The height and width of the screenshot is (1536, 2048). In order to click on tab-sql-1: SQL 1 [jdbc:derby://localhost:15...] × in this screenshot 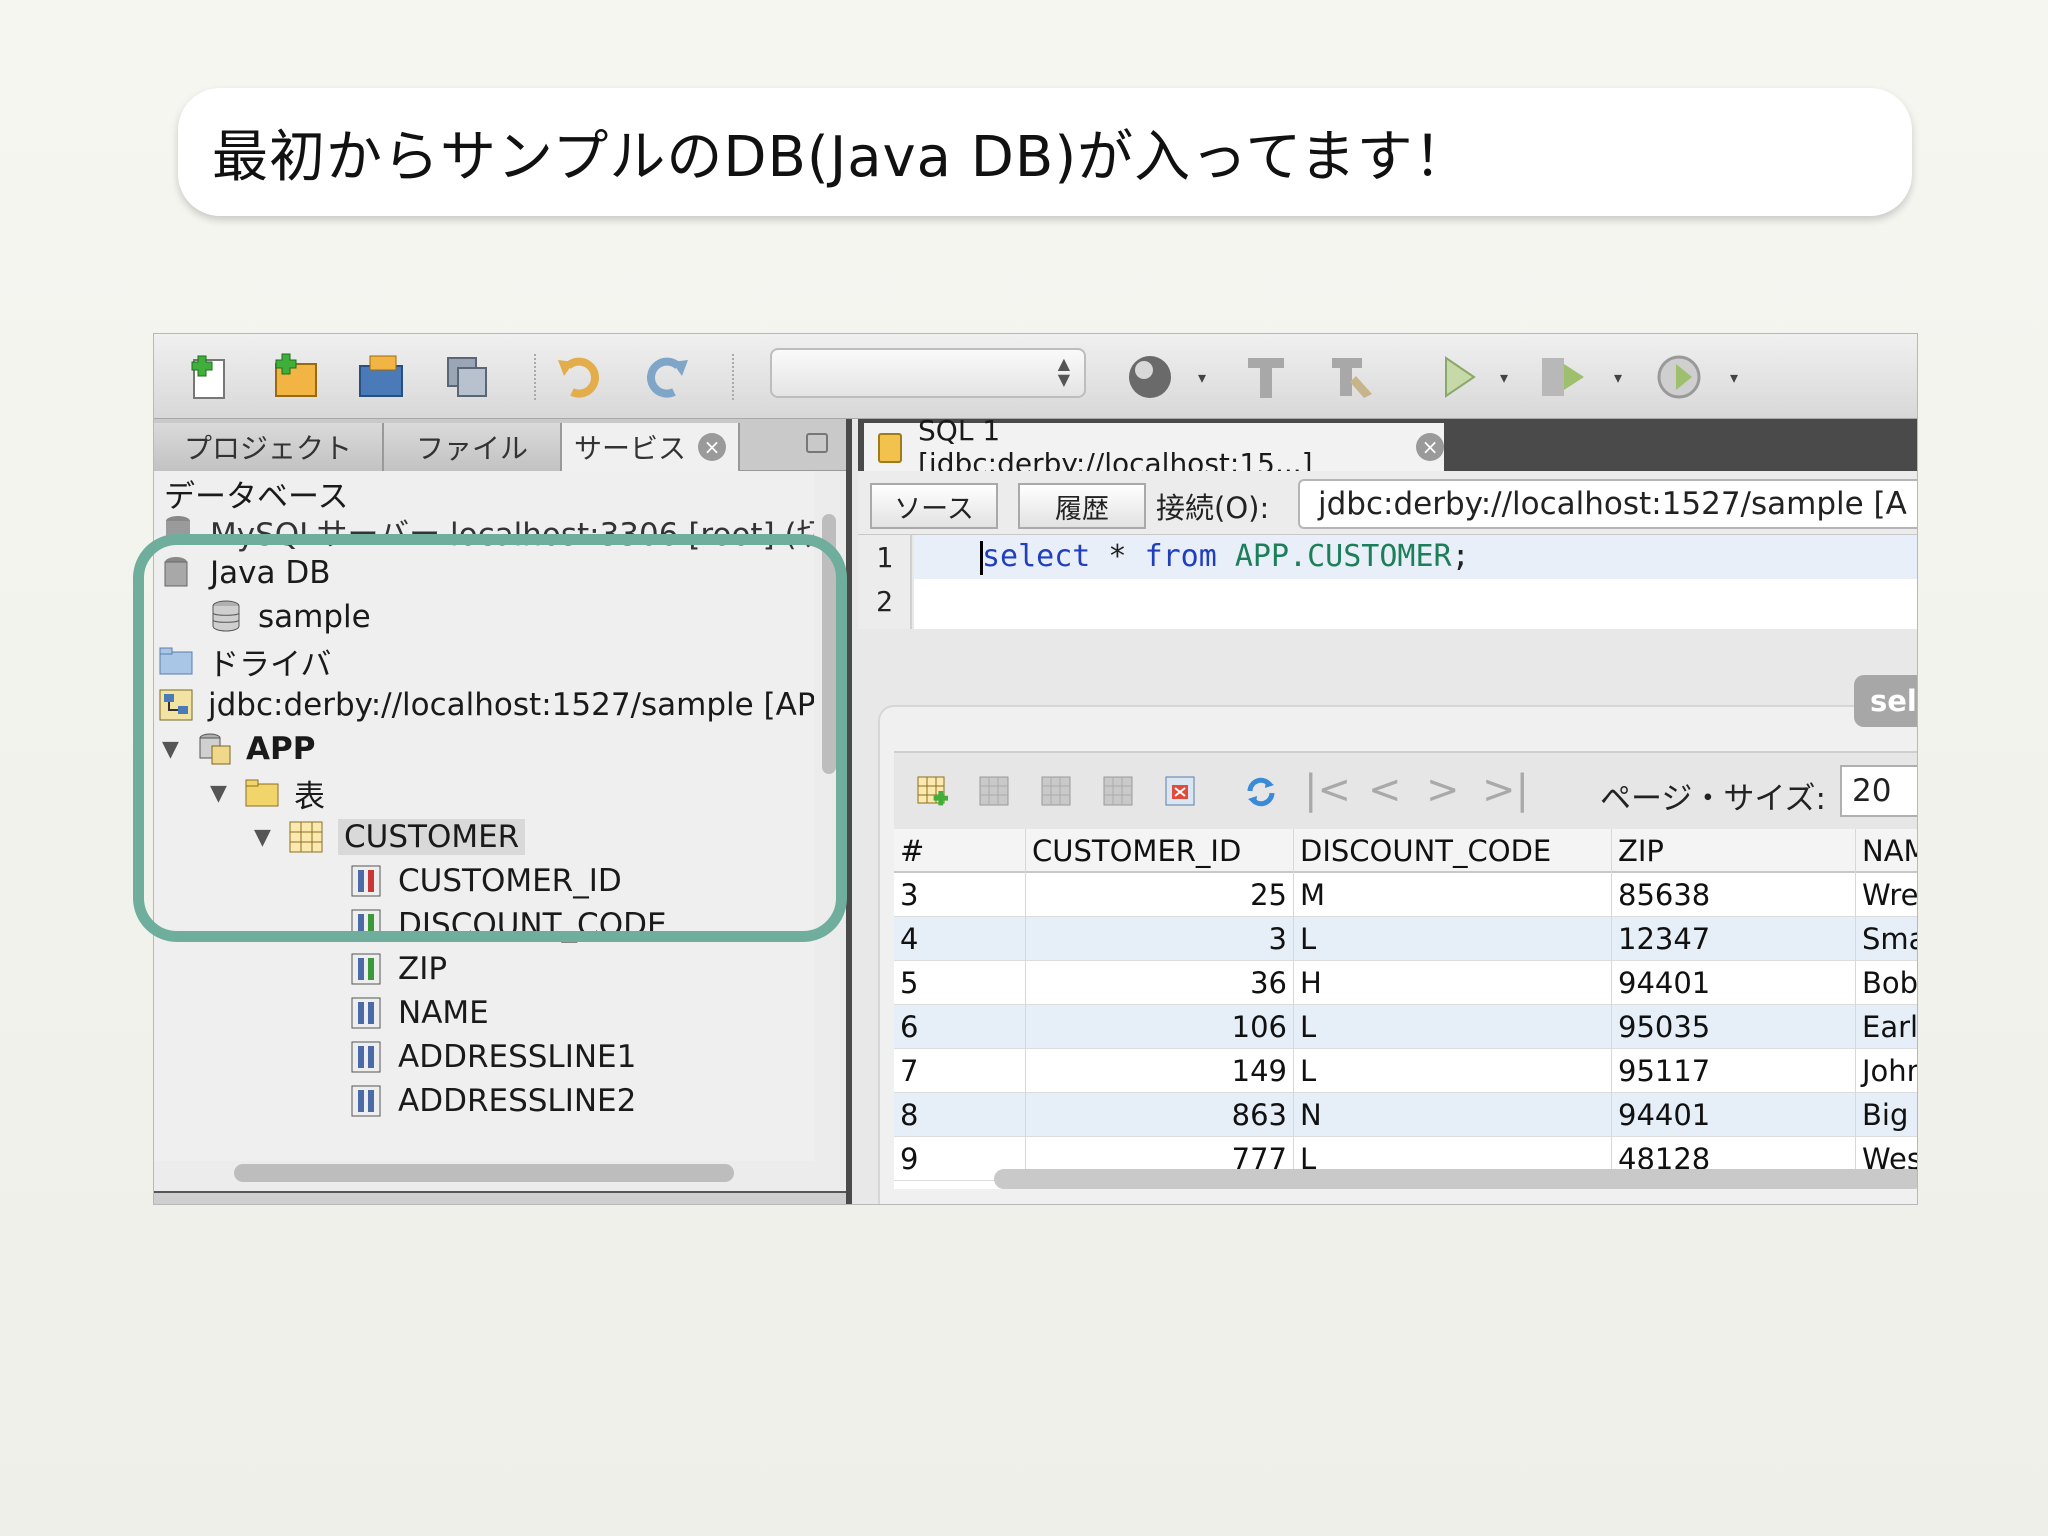, I will do `click(1154, 447)`.